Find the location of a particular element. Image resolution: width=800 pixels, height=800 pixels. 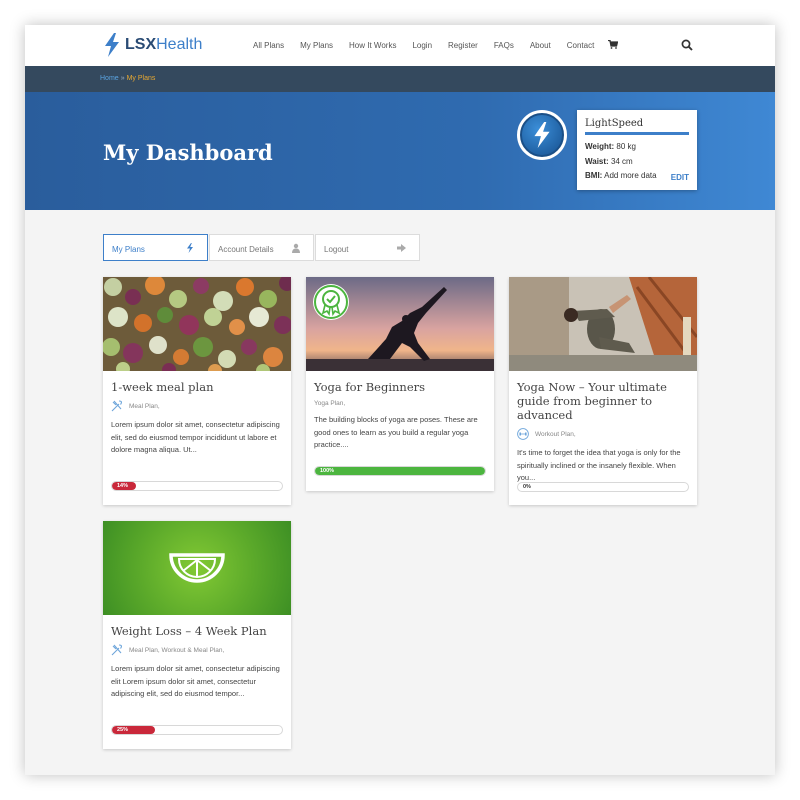

progress-fill: 100% is located at coordinates (400, 471).